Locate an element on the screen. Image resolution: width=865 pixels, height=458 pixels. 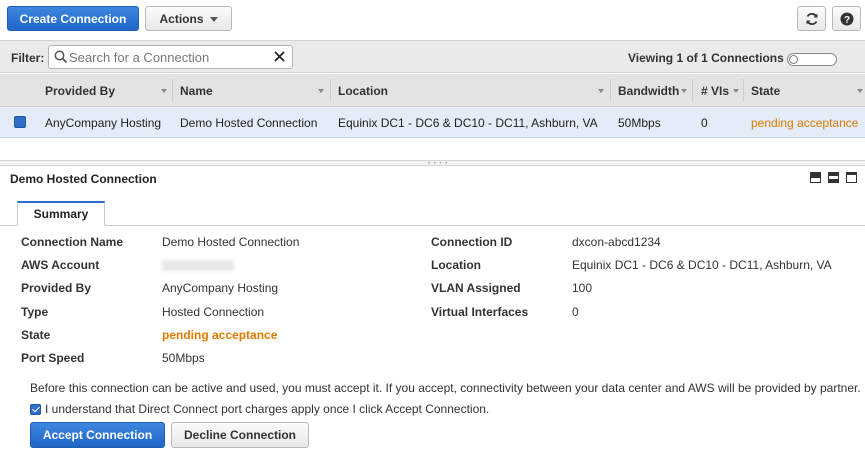
column-header-provided-by: Provided By is located at coordinates (80, 91).